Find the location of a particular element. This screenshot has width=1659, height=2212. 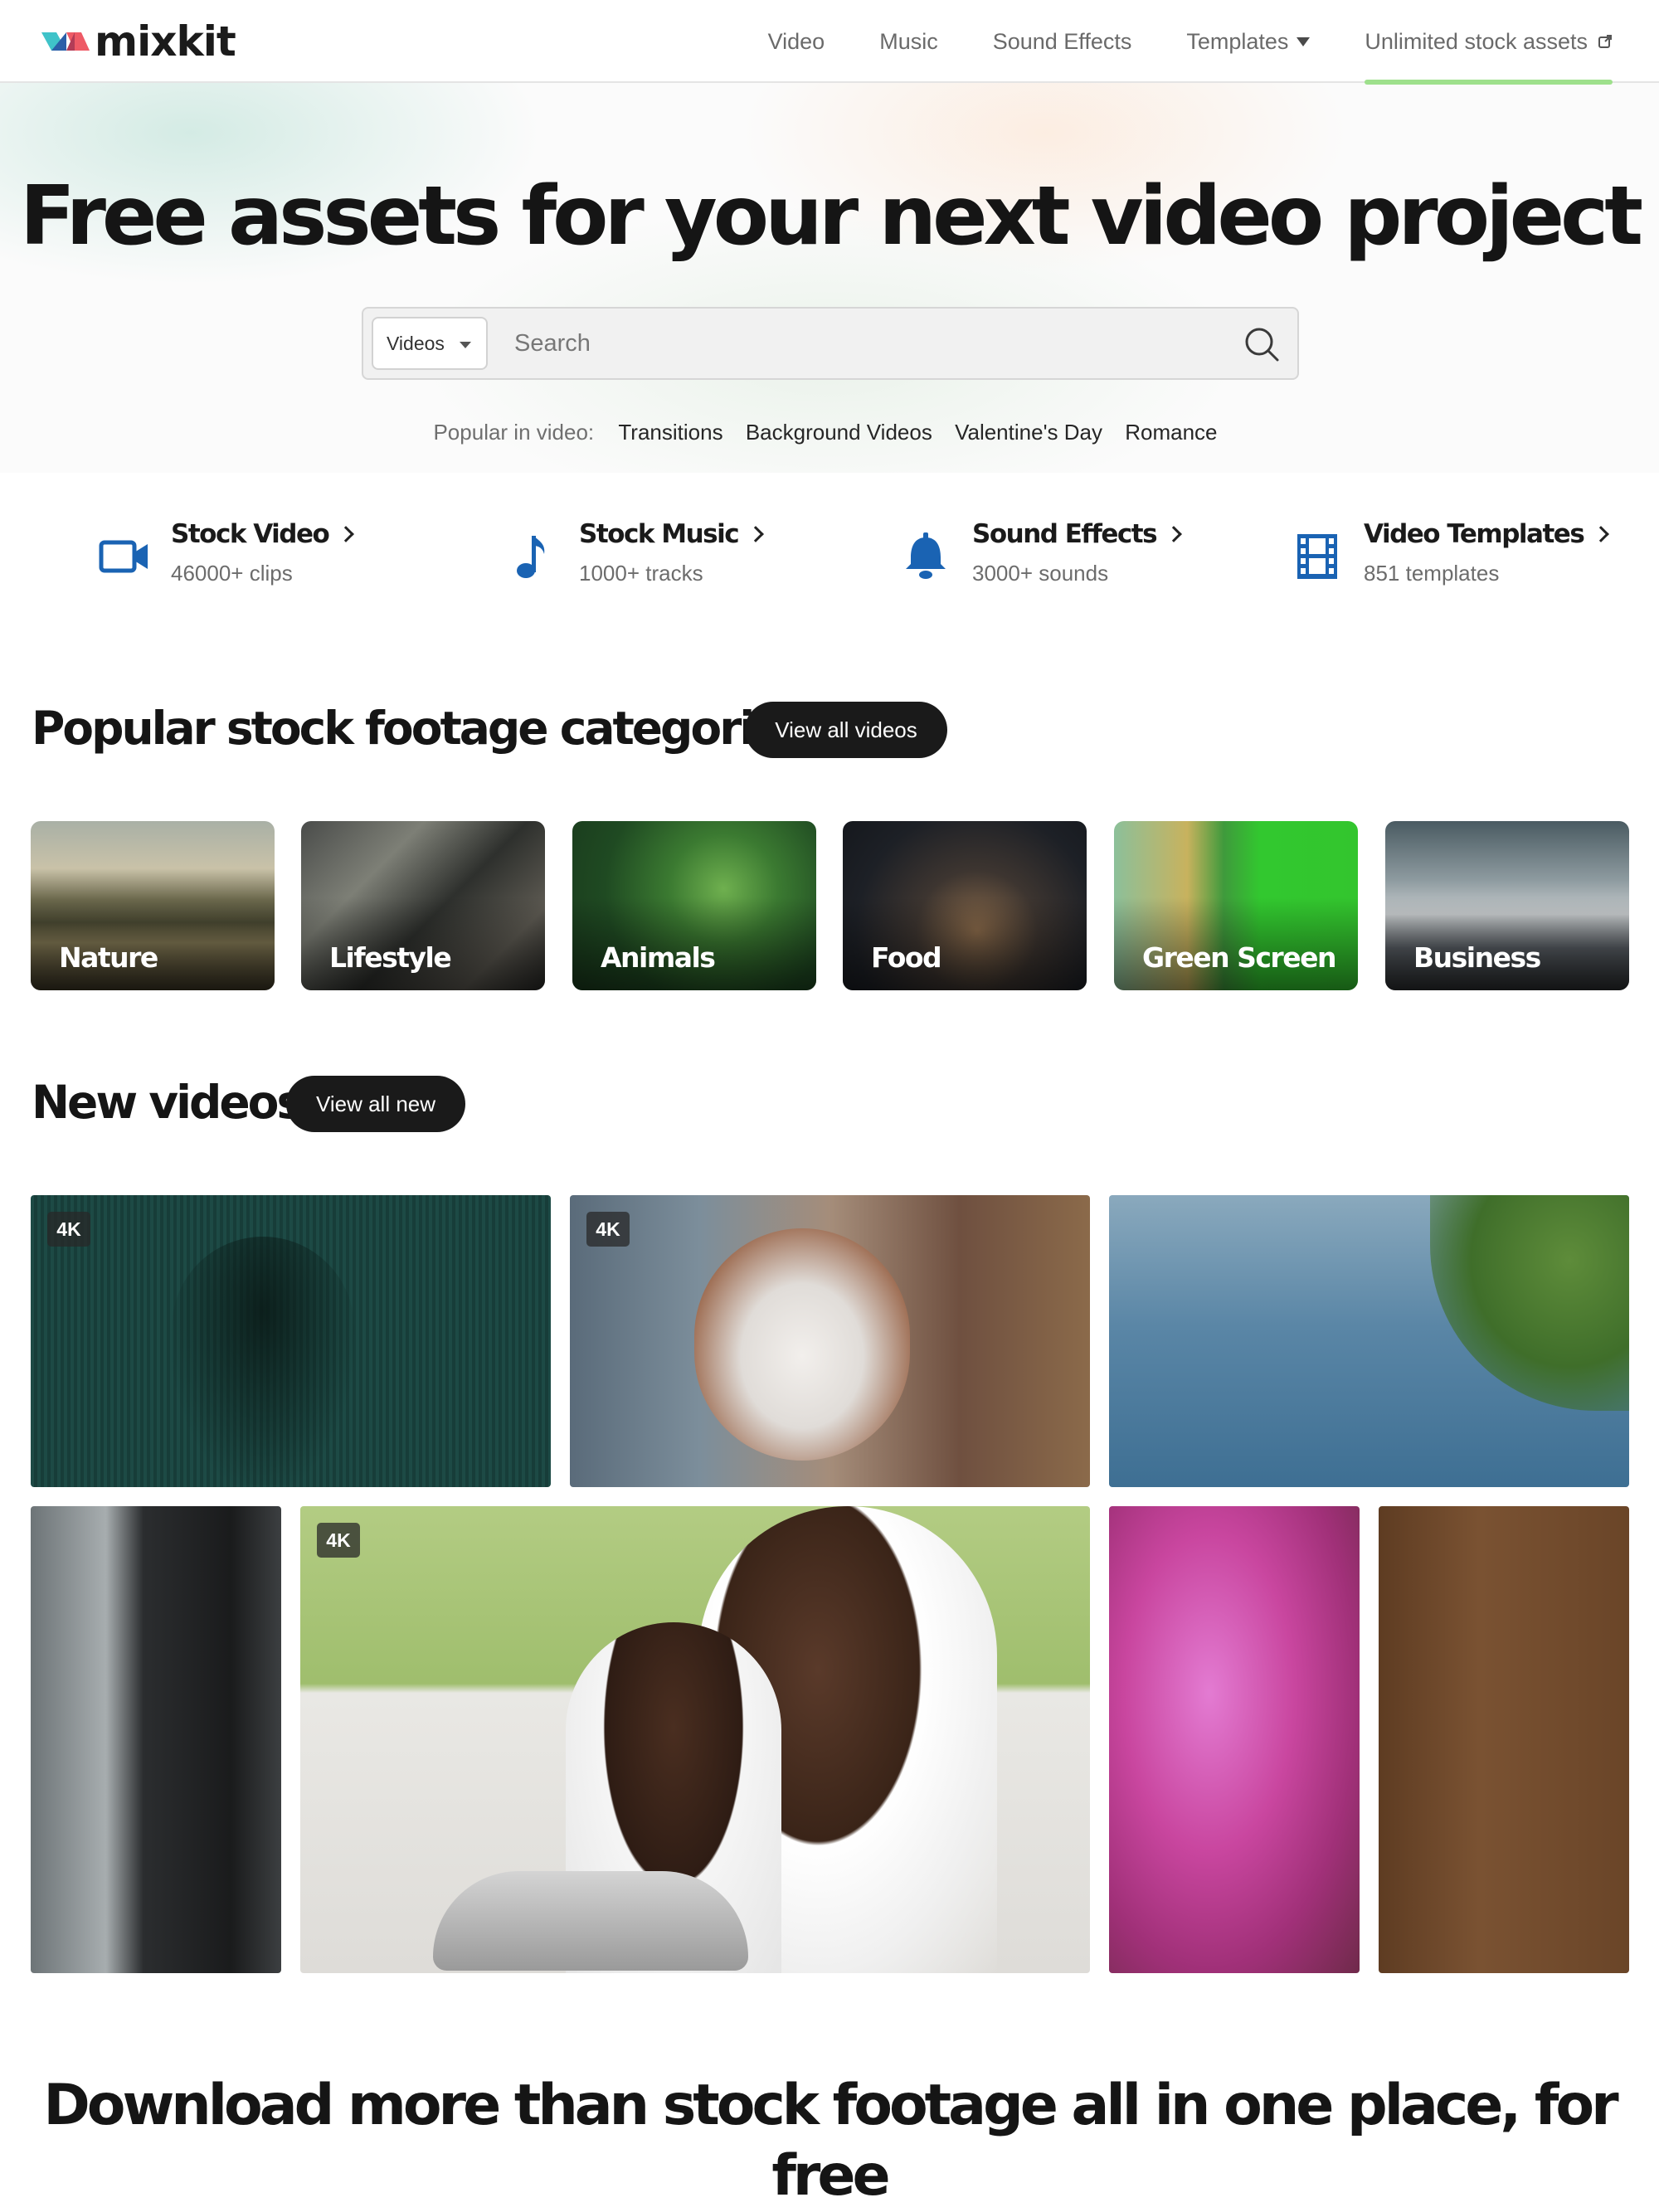

popular-link-transitions: Transitions is located at coordinates (670, 432).